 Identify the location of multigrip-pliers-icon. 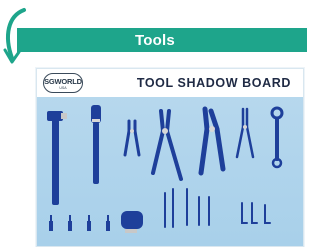
(212, 141).